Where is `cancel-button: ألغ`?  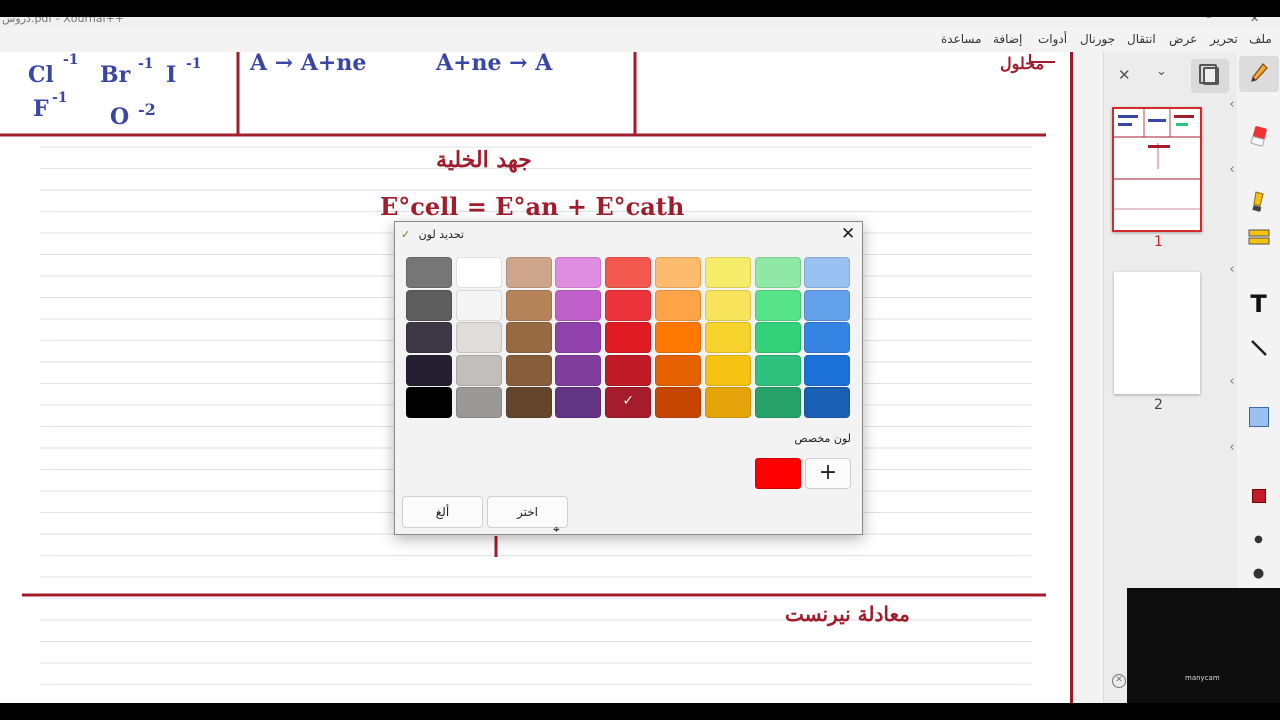
cancel-button: ألغ is located at coordinates (442, 512).